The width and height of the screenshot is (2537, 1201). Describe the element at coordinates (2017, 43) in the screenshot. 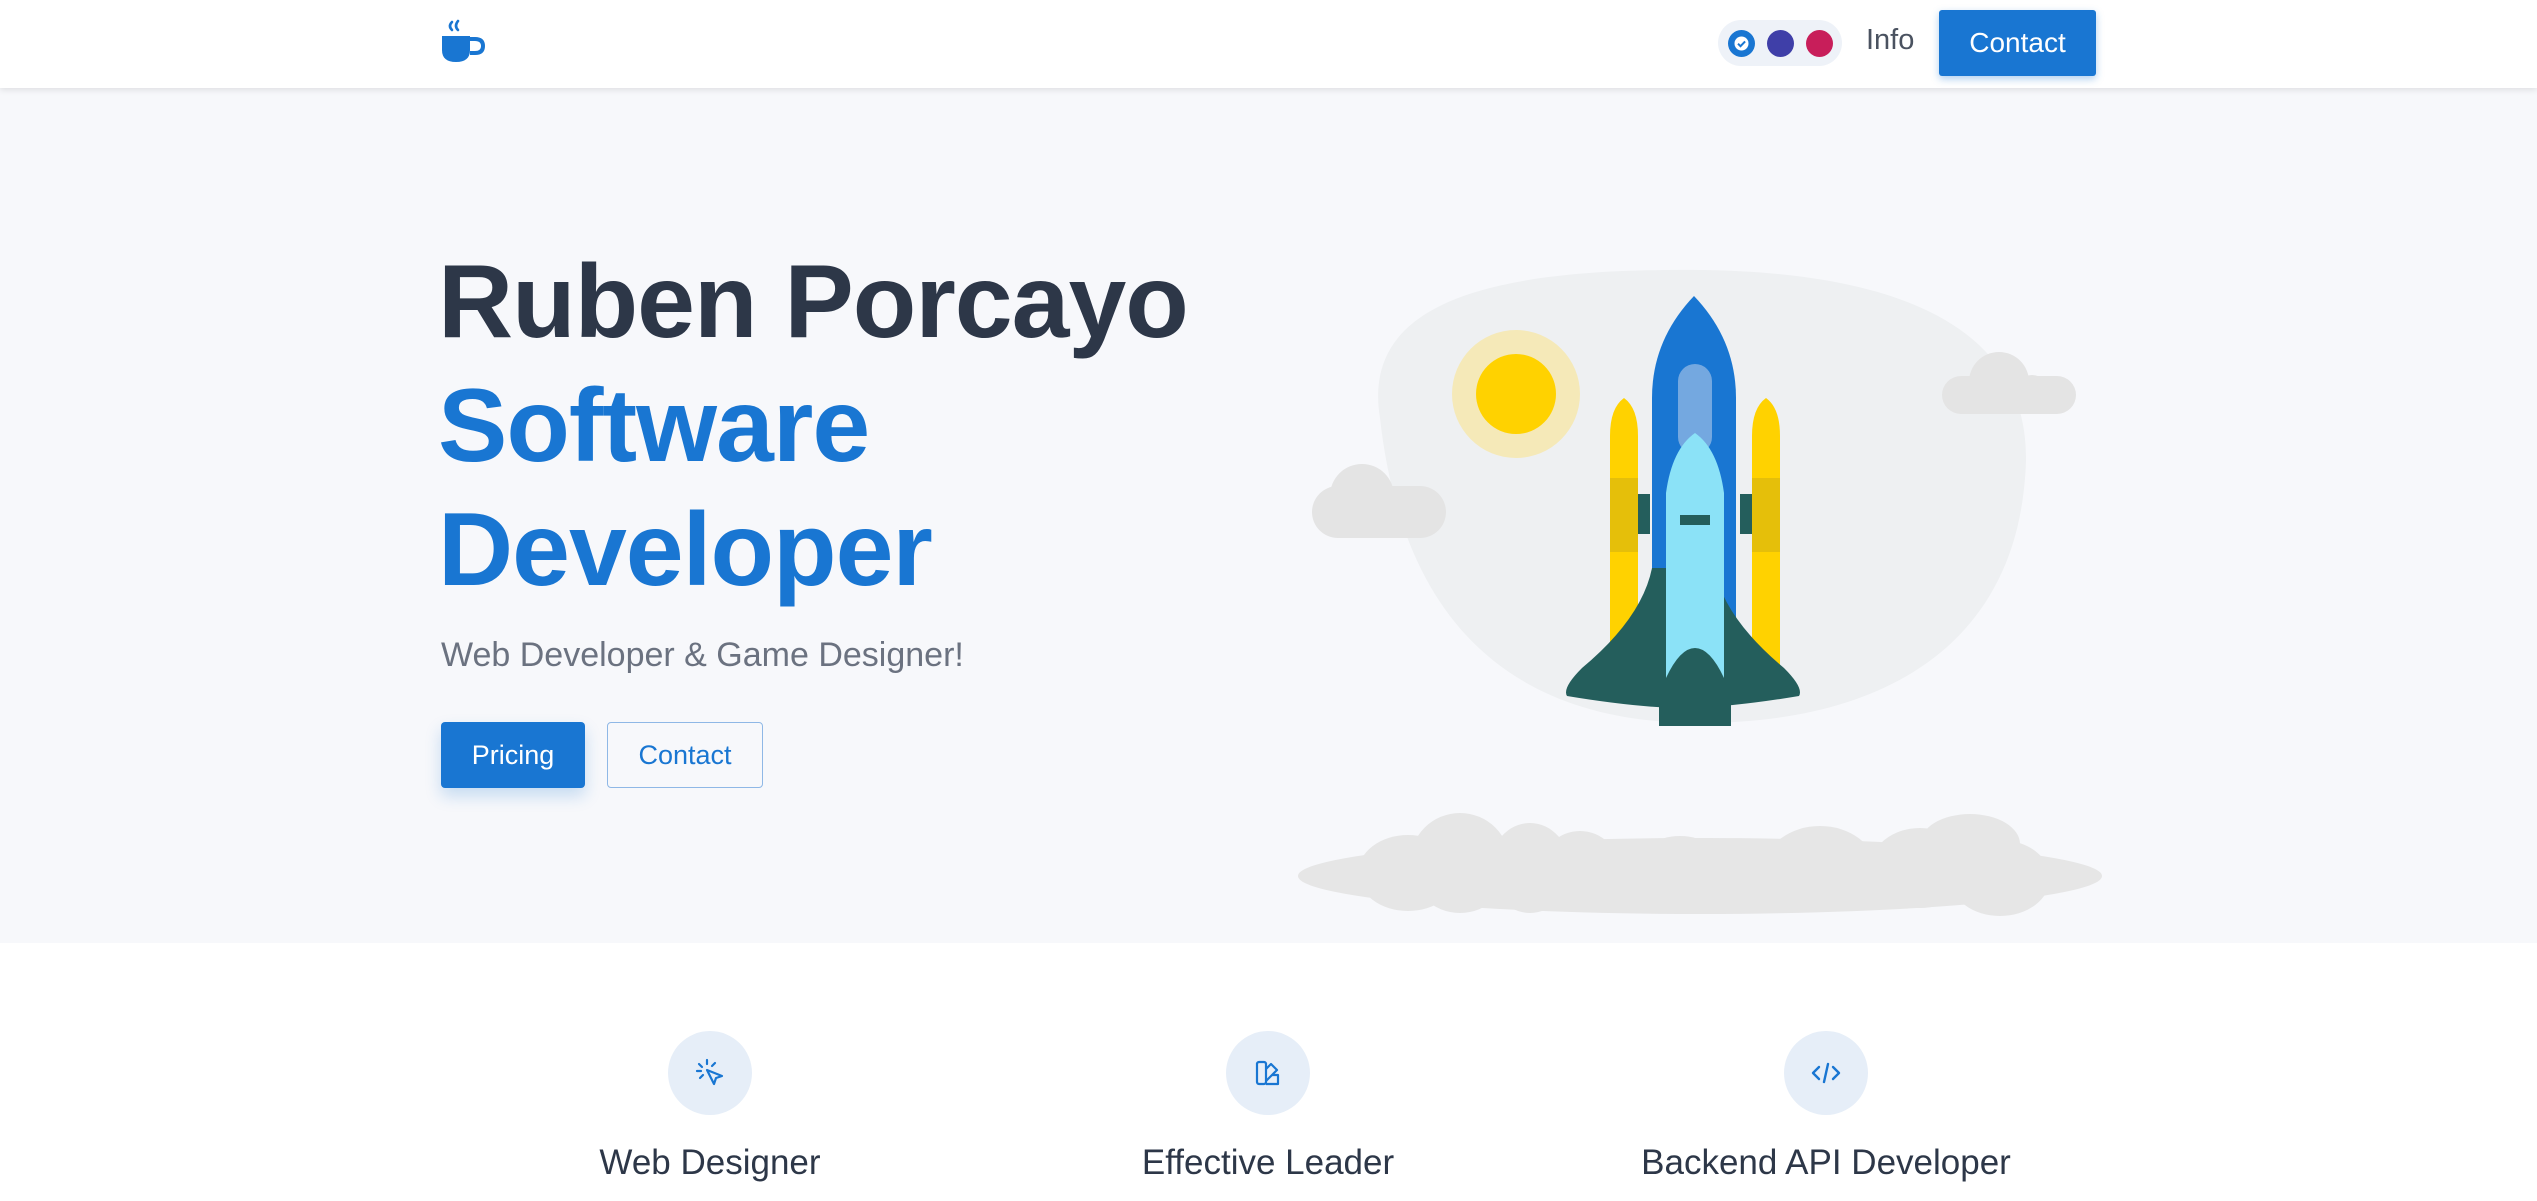

I see `nav-contact-button: Contact` at that location.